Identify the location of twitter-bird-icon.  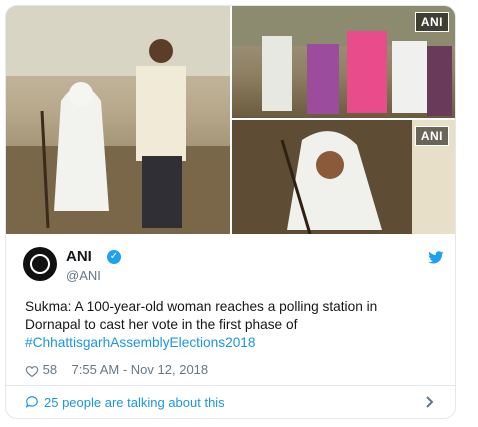
(436, 258).